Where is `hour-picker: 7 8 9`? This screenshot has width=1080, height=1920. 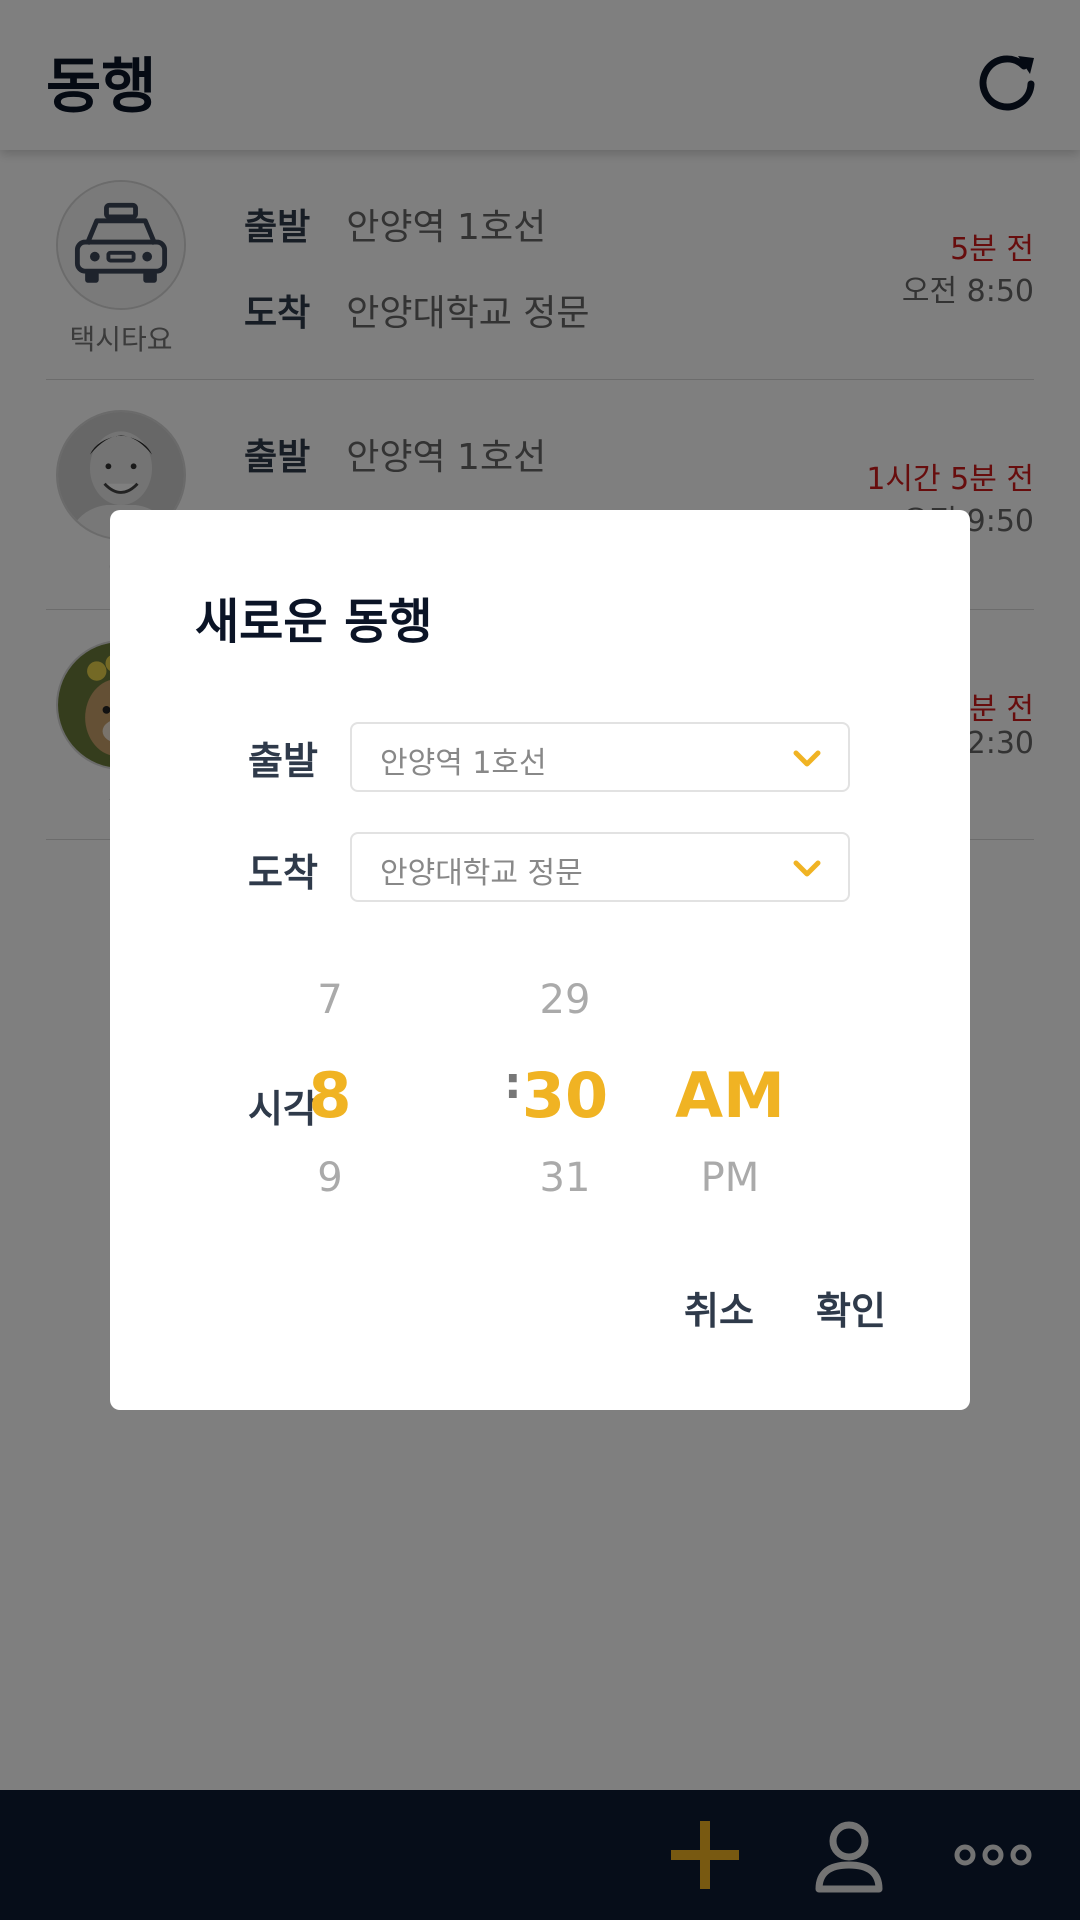 hour-picker: 7 8 9 is located at coordinates (330, 1096).